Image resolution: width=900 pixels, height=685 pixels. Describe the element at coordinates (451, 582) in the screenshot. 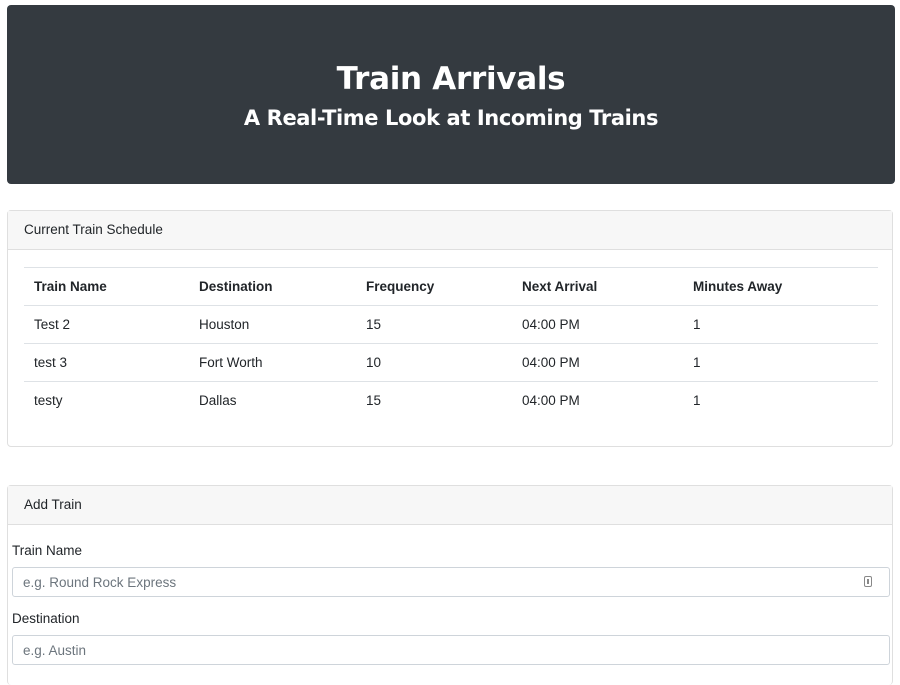

I see `train-name-input` at that location.